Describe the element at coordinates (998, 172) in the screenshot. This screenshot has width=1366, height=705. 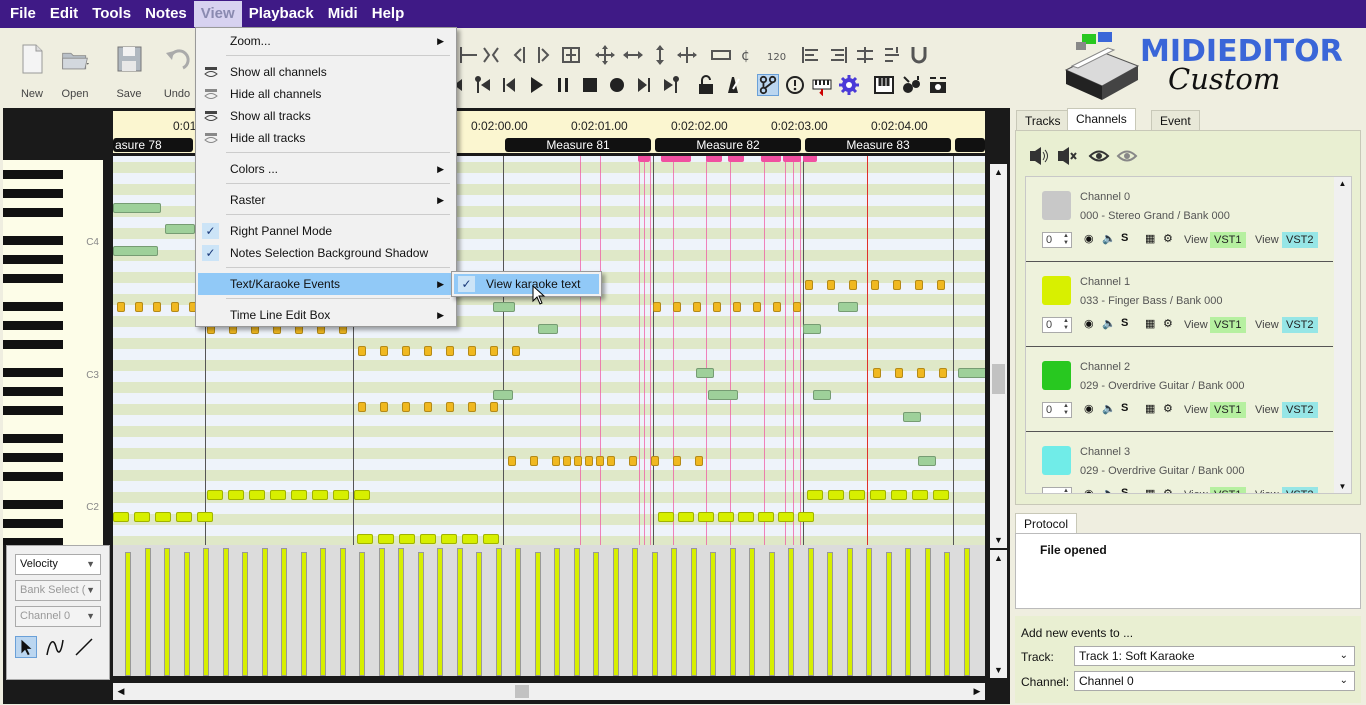
I see `scroll-up-icon: ▲` at that location.